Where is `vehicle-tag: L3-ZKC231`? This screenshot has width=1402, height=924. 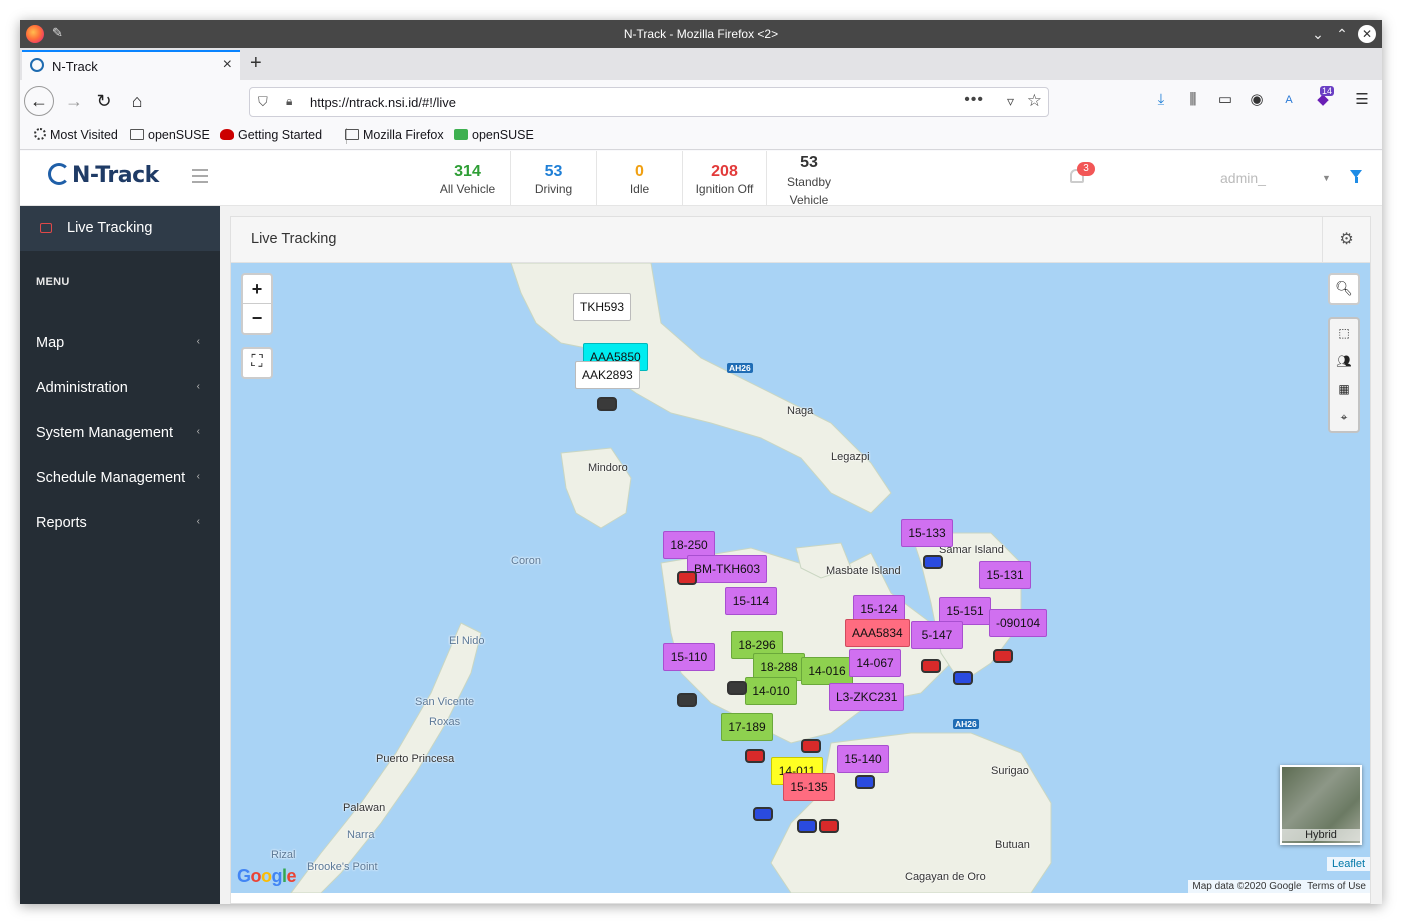
vehicle-tag: L3-ZKC231 is located at coordinates (867, 697).